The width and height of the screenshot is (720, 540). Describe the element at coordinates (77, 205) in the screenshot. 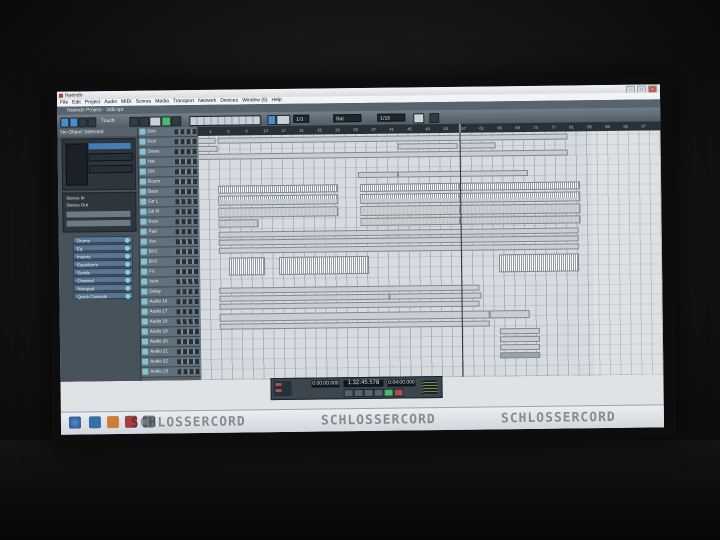

I see `output-routing: Stereo Out` at that location.